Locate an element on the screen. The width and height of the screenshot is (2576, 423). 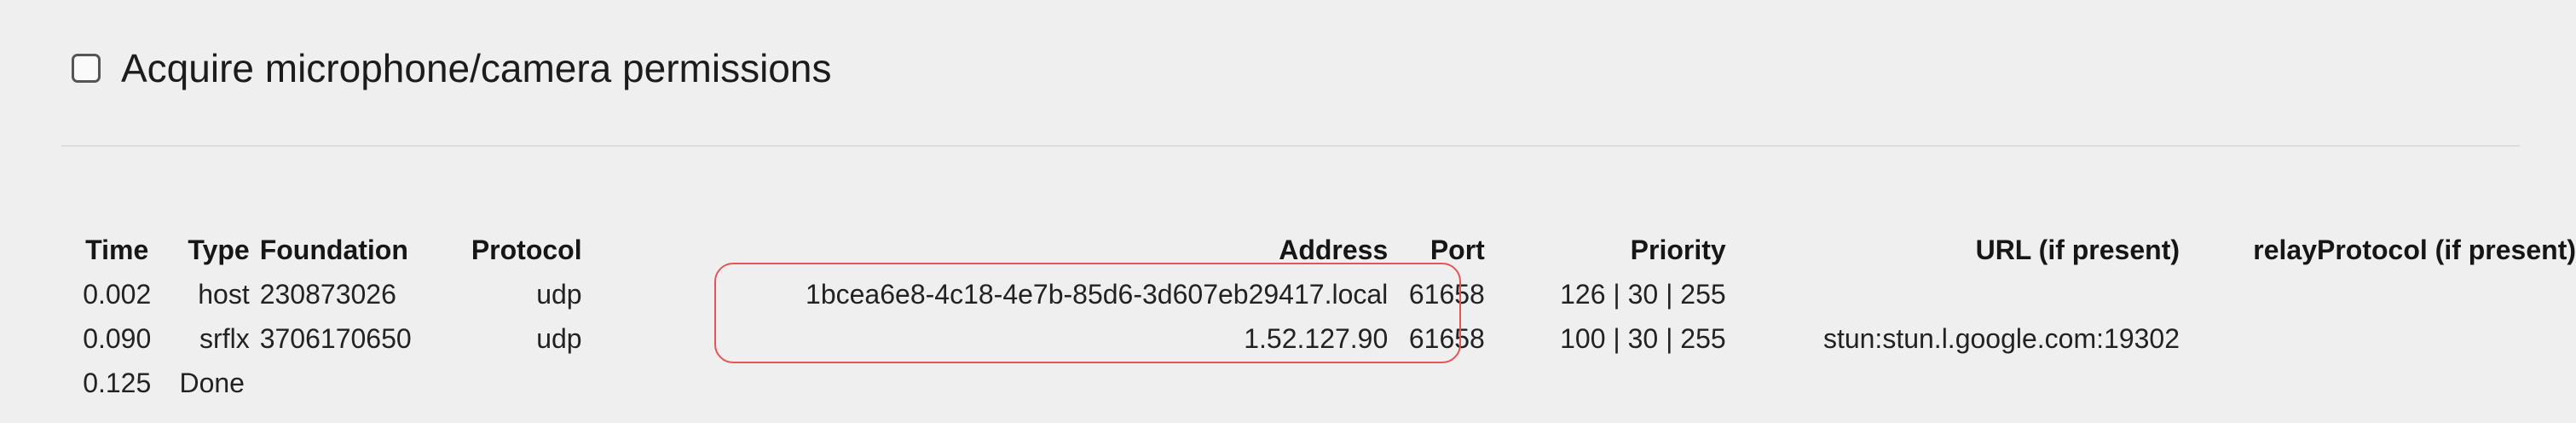
table-row-done: 0.125 Done is located at coordinates (1324, 383).